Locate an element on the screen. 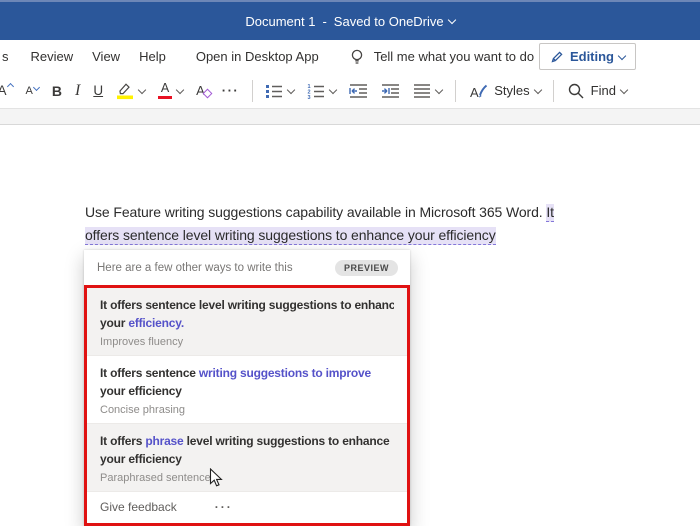 Image resolution: width=700 pixels, height=526 pixels. grow-font-caret-icon is located at coordinates (10, 86).